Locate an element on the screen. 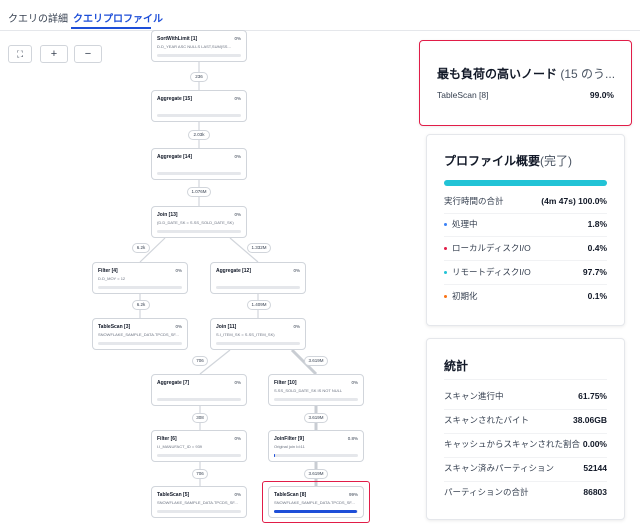 Image resolution: width=640 pixels, height=527 pixels. remote-disk-label: リモートディスクI/O is located at coordinates (491, 272).